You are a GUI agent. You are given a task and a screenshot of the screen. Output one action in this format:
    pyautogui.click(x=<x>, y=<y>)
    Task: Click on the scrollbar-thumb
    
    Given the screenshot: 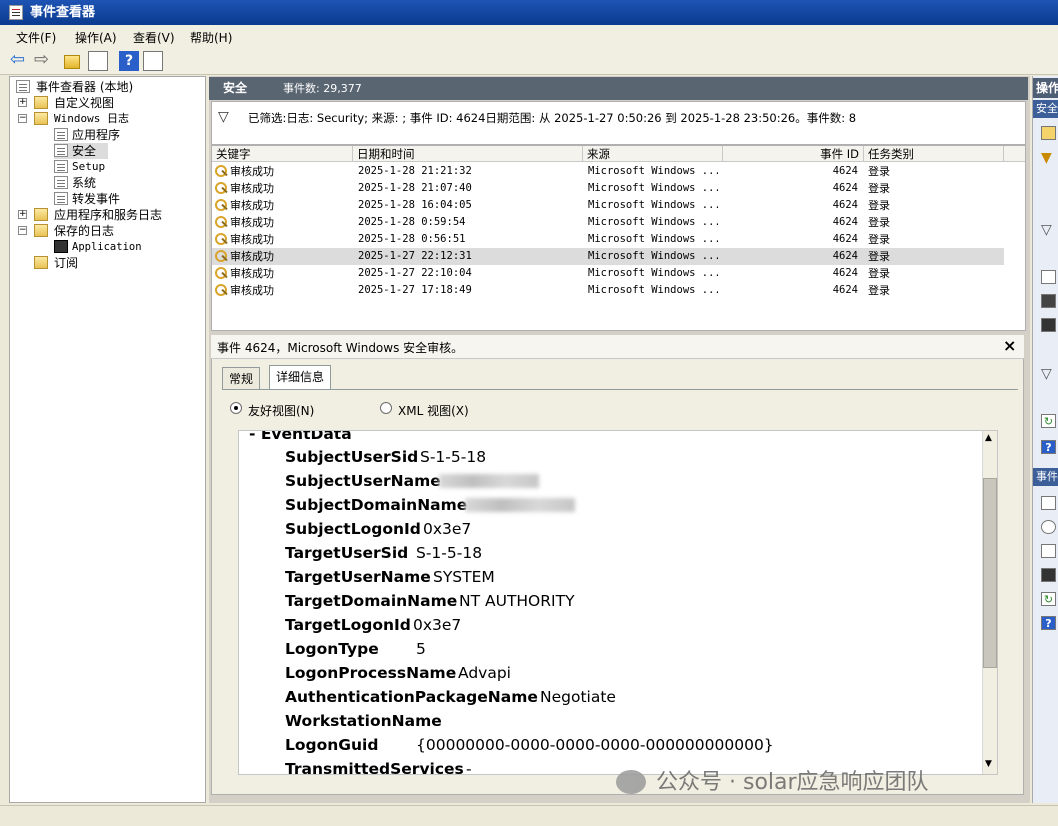 What is the action you would take?
    pyautogui.click(x=990, y=573)
    